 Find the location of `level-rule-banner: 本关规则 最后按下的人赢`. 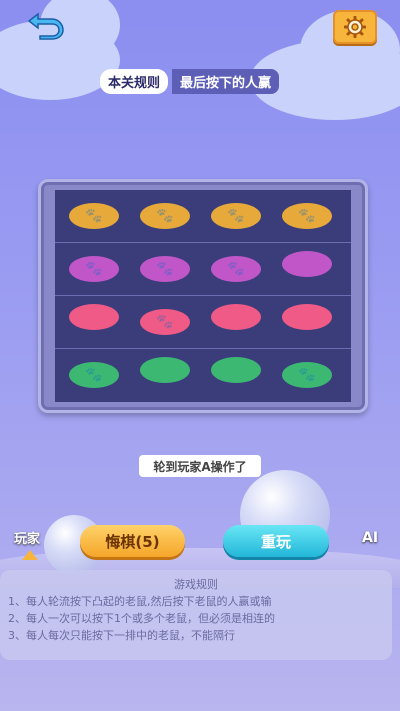

level-rule-banner: 本关规则 最后按下的人赢 is located at coordinates (190, 81).